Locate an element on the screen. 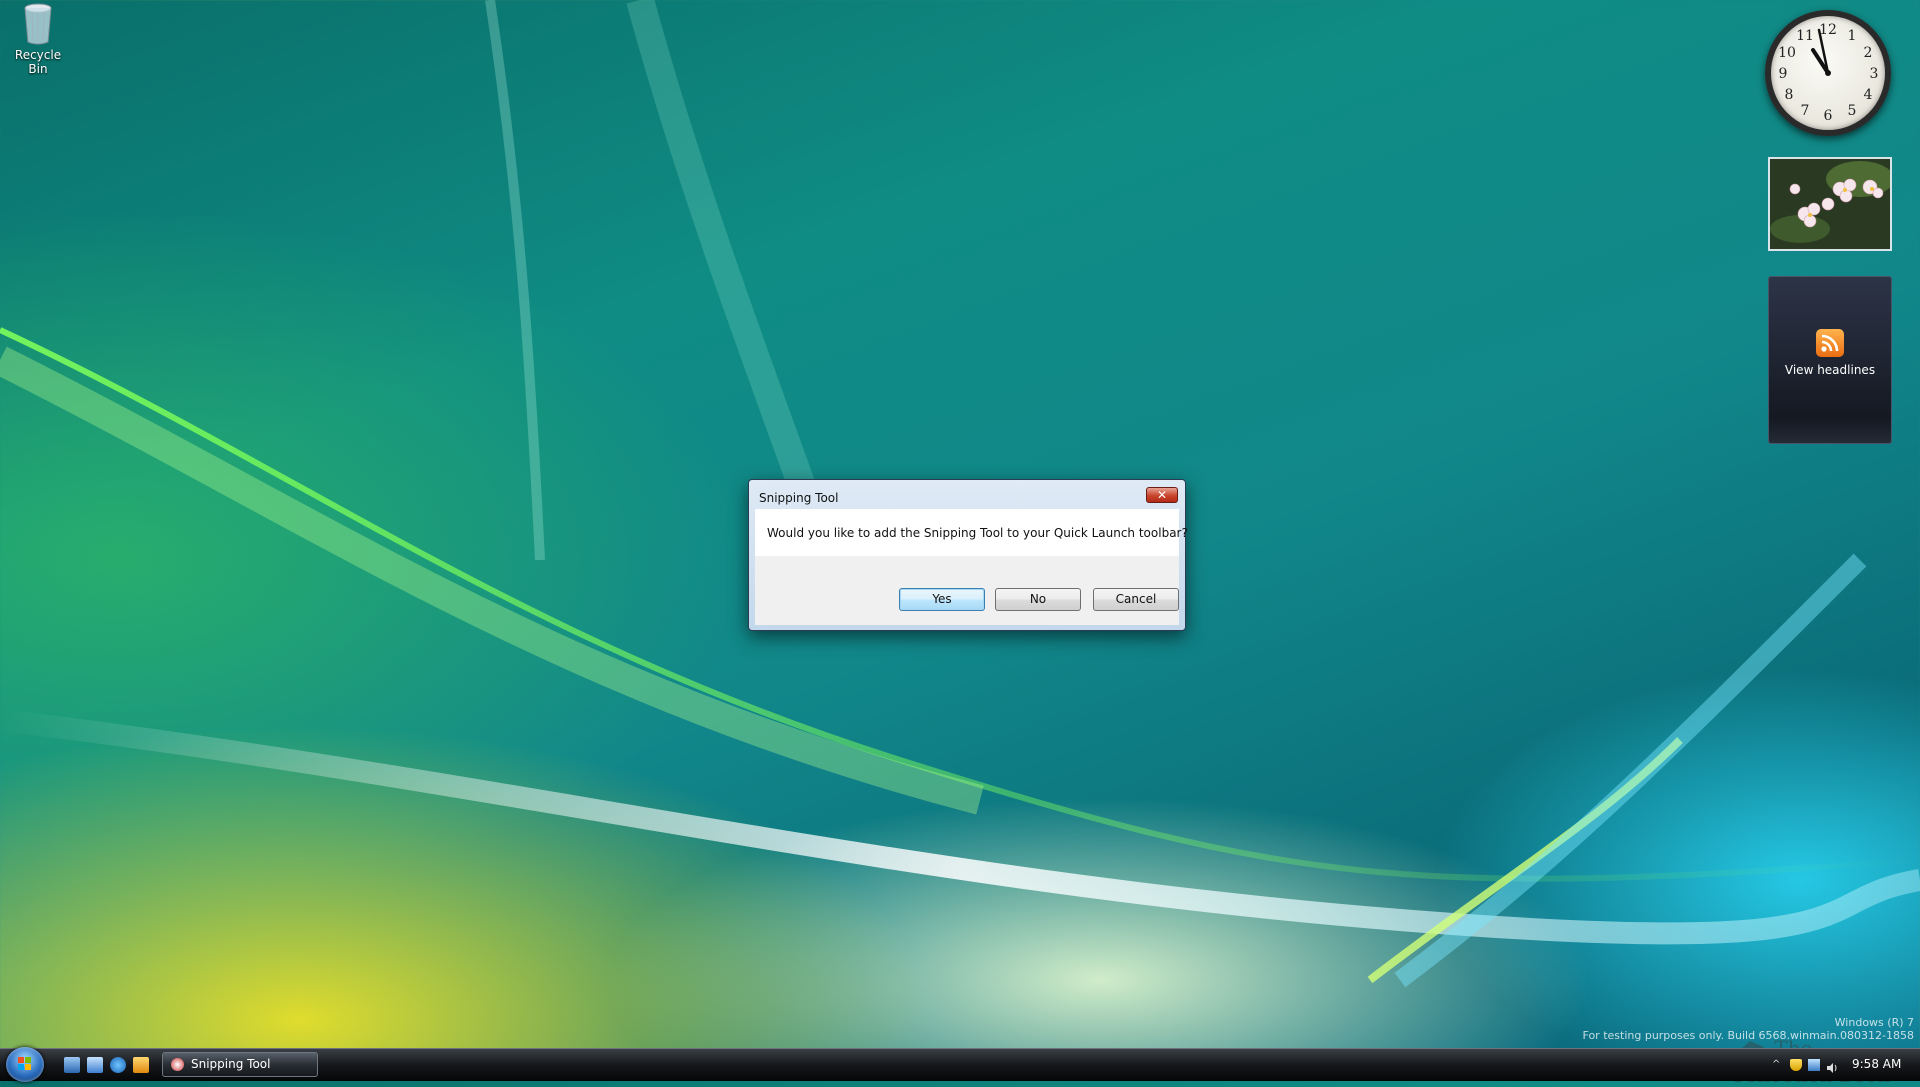 The image size is (1920, 1087). snipping-tool-icon is located at coordinates (177, 1064).